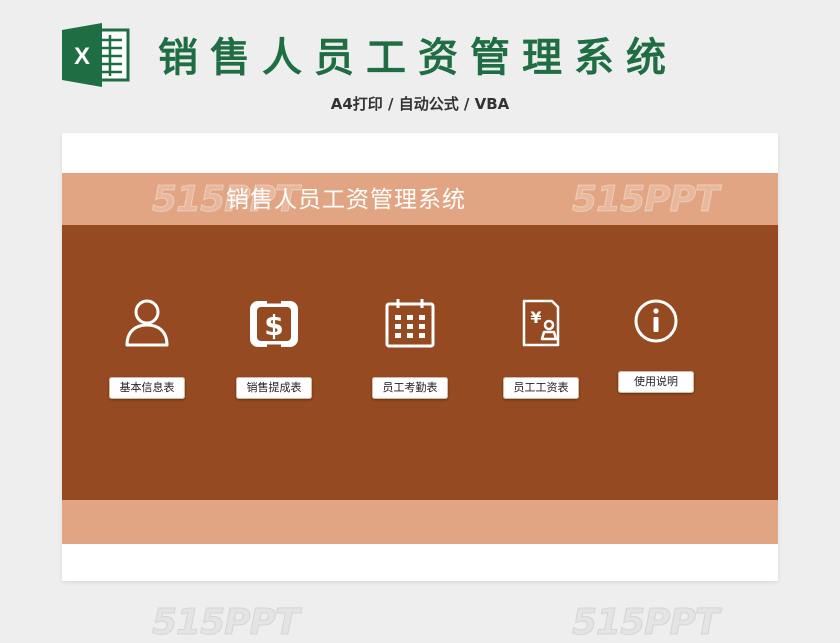 The width and height of the screenshot is (840, 643). What do you see at coordinates (656, 367) in the screenshot?
I see `menu-item-instructions: 使用说明` at bounding box center [656, 367].